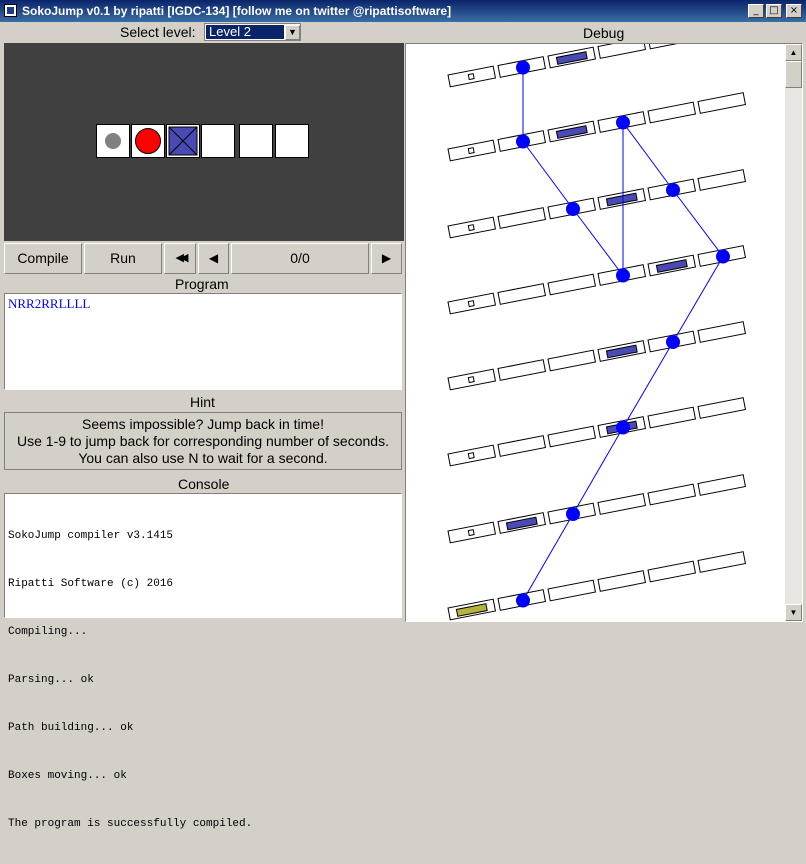 The height and width of the screenshot is (864, 806). I want to click on run-button: Run, so click(123, 258).